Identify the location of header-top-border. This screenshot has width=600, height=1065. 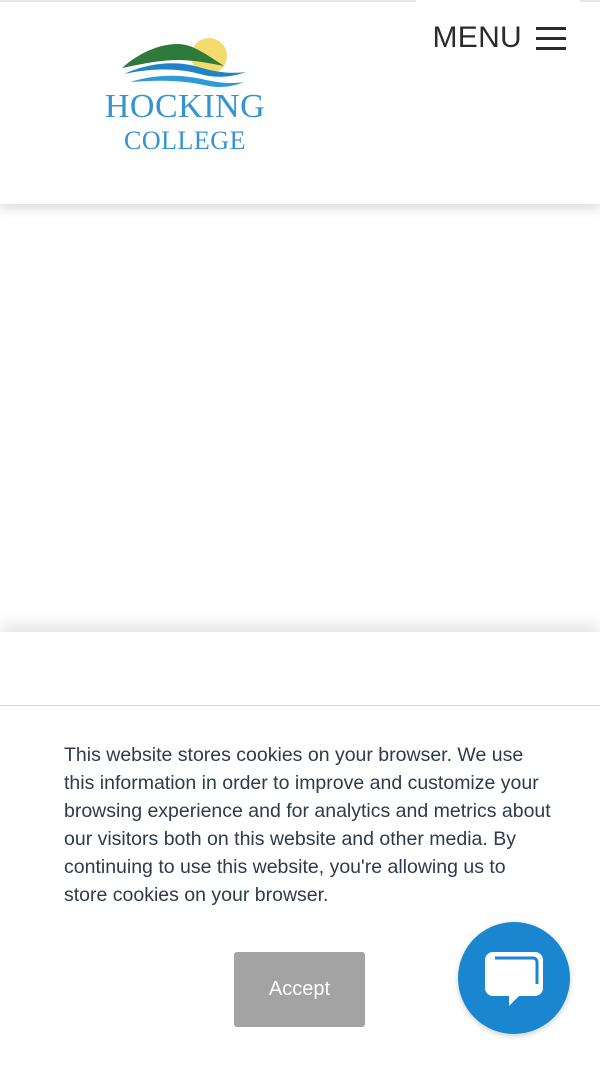
(208, 1).